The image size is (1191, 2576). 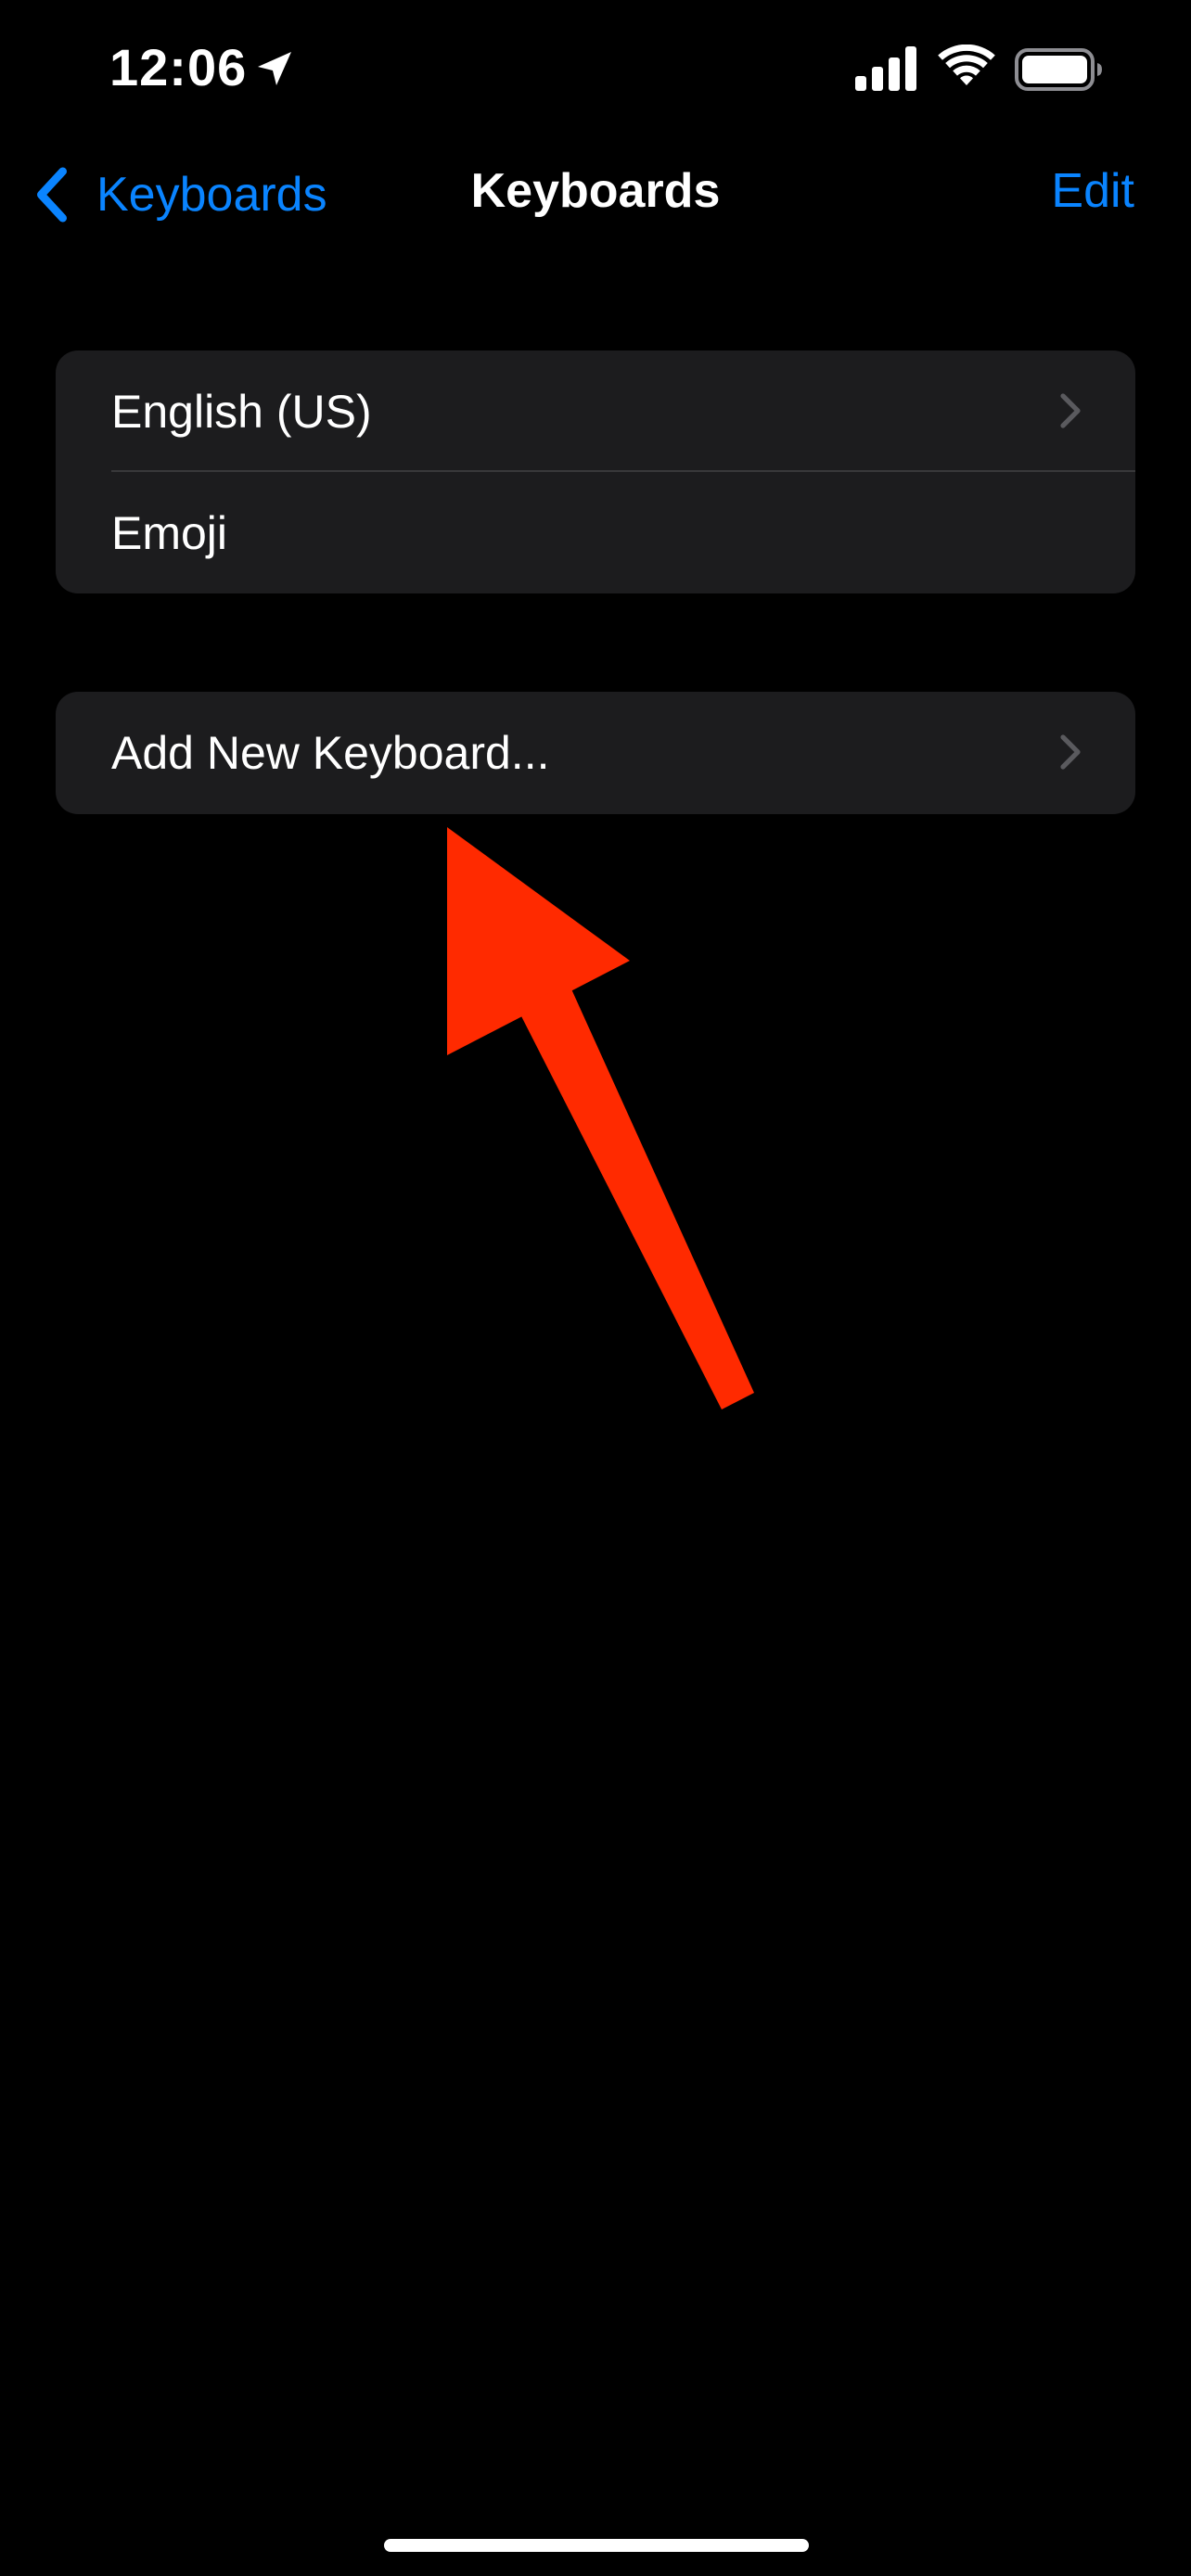 What do you see at coordinates (597, 2545) in the screenshot?
I see `home-indicator` at bounding box center [597, 2545].